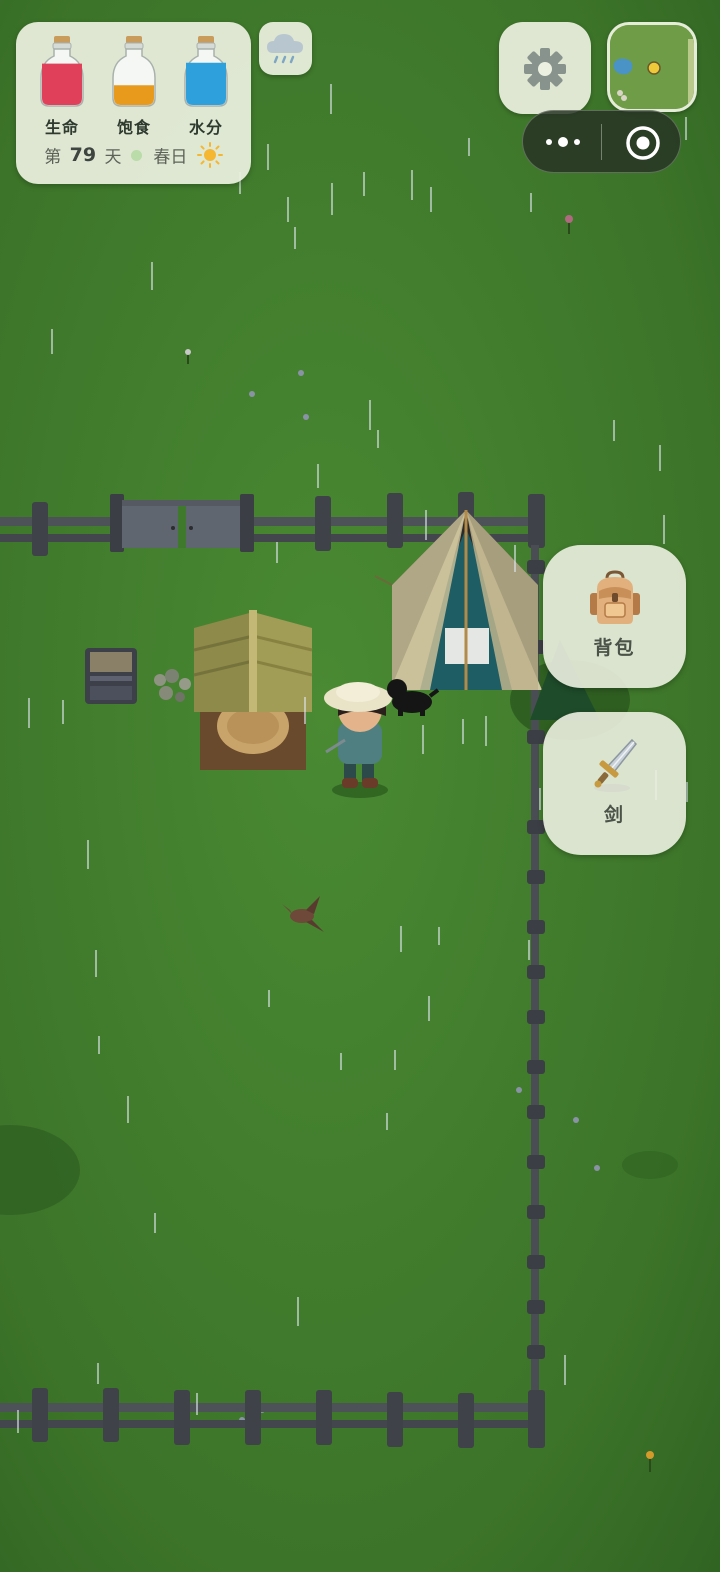 The height and width of the screenshot is (1572, 720). What do you see at coordinates (113, 157) in the screenshot?
I see `day-suffix: 天` at bounding box center [113, 157].